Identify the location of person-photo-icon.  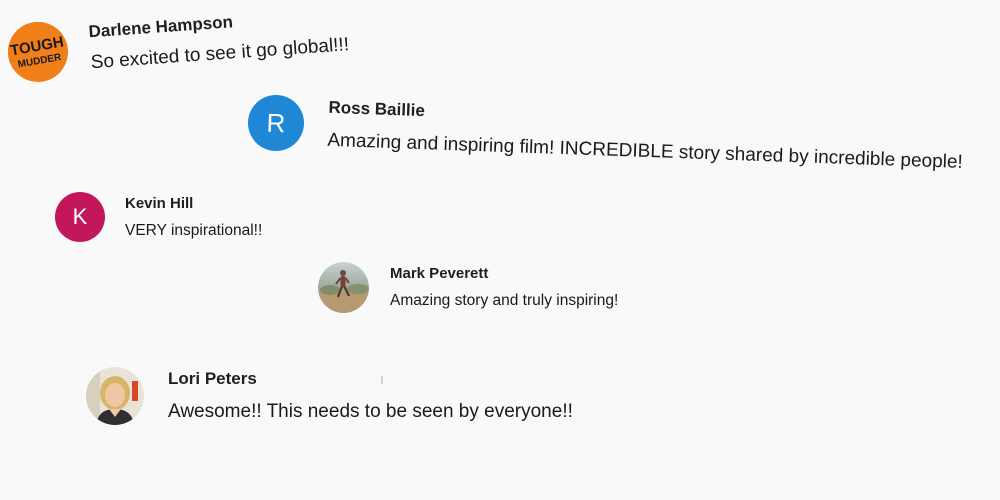
(115, 396).